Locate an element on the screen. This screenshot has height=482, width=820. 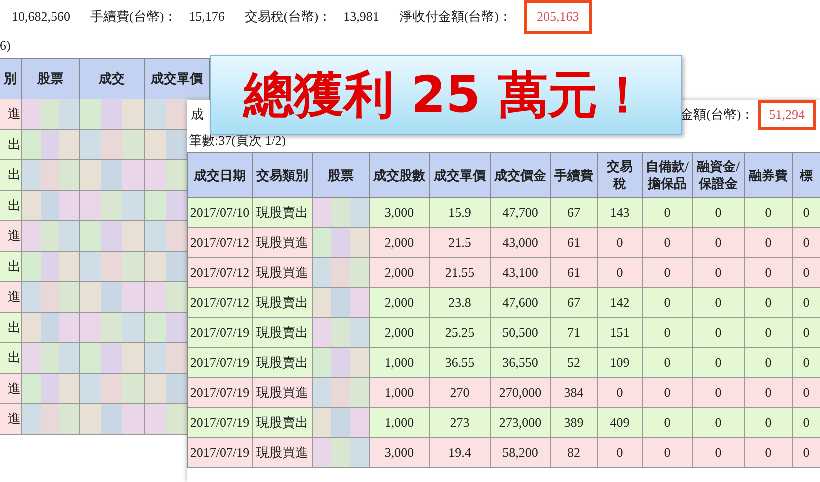
table-cell: 23.8 is located at coordinates (460, 303).